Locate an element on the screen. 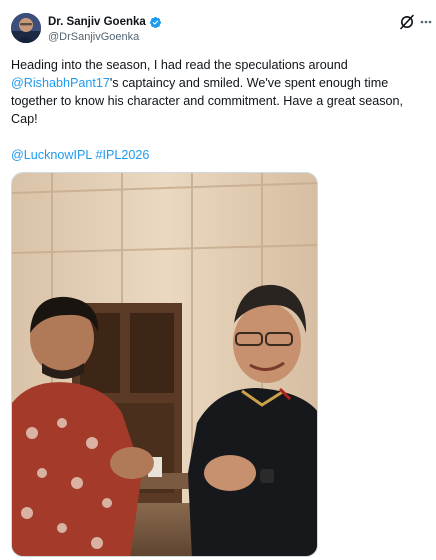 This screenshot has width=436, height=560. mention-link: @RishabhPant17 is located at coordinates (60, 83).